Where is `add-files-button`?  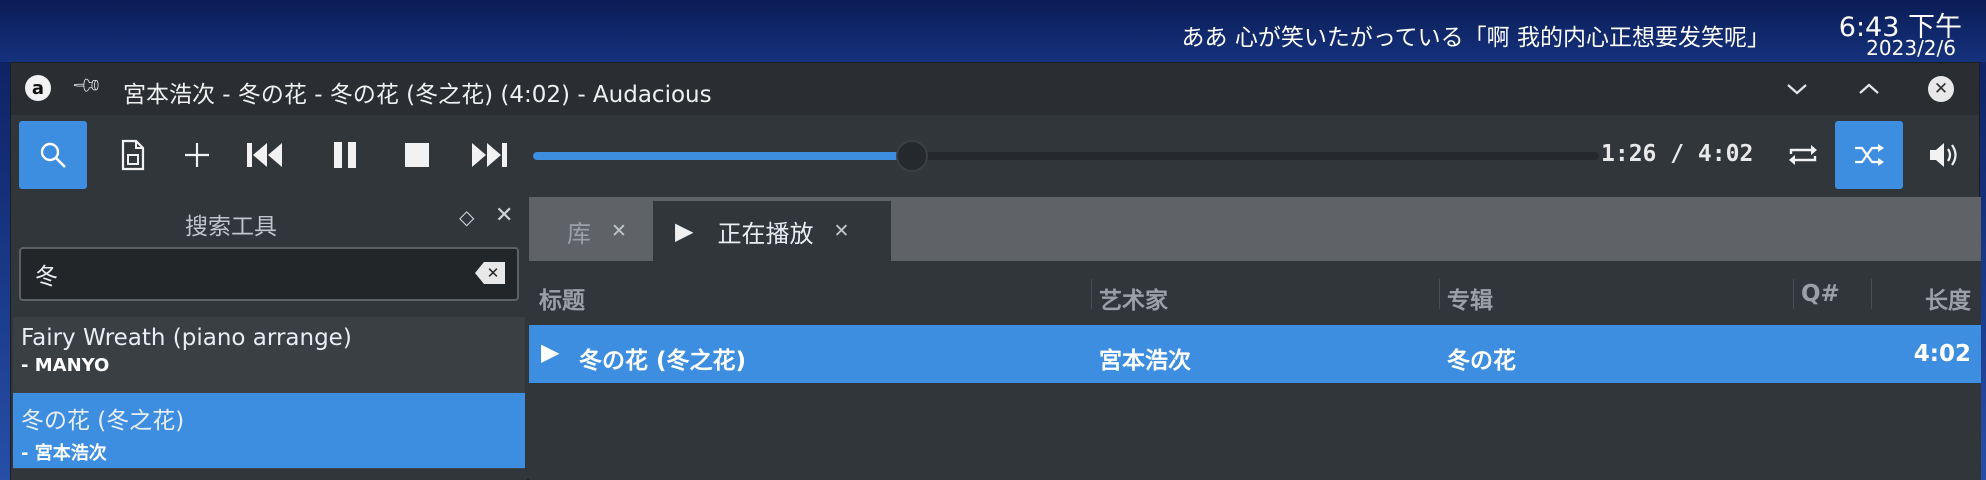 add-files-button is located at coordinates (197, 155).